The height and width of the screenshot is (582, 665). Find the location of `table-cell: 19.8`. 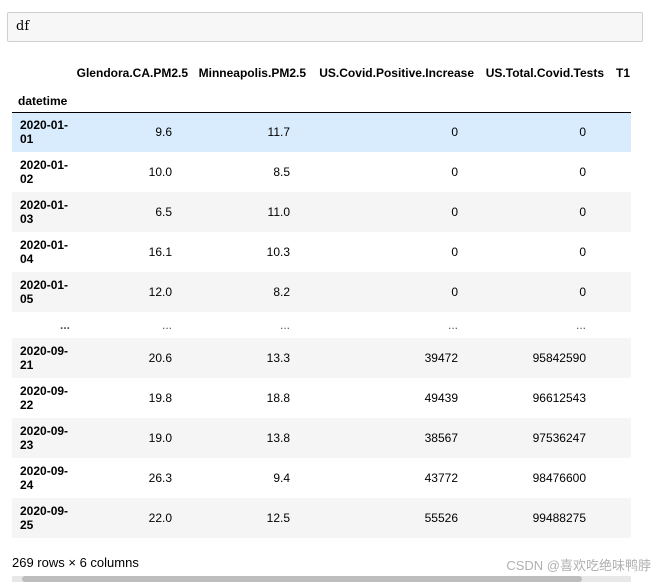

table-cell: 19.8 is located at coordinates (160, 398).